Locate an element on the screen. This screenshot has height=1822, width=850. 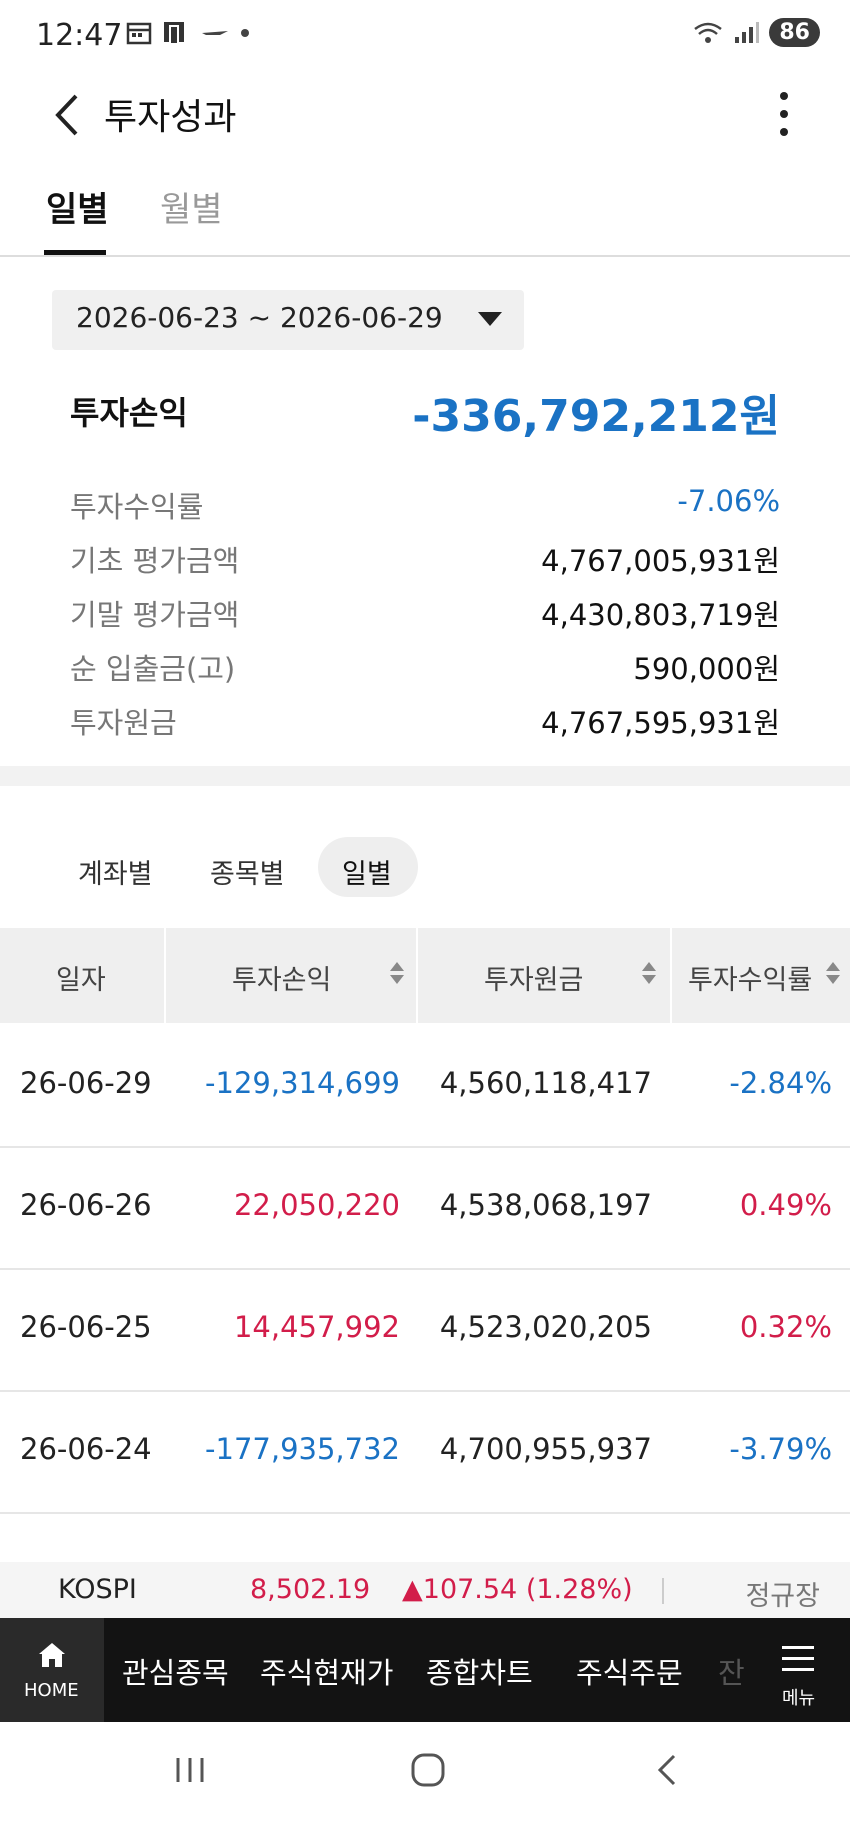
nav-order: 주식주문 is located at coordinates (629, 1671).